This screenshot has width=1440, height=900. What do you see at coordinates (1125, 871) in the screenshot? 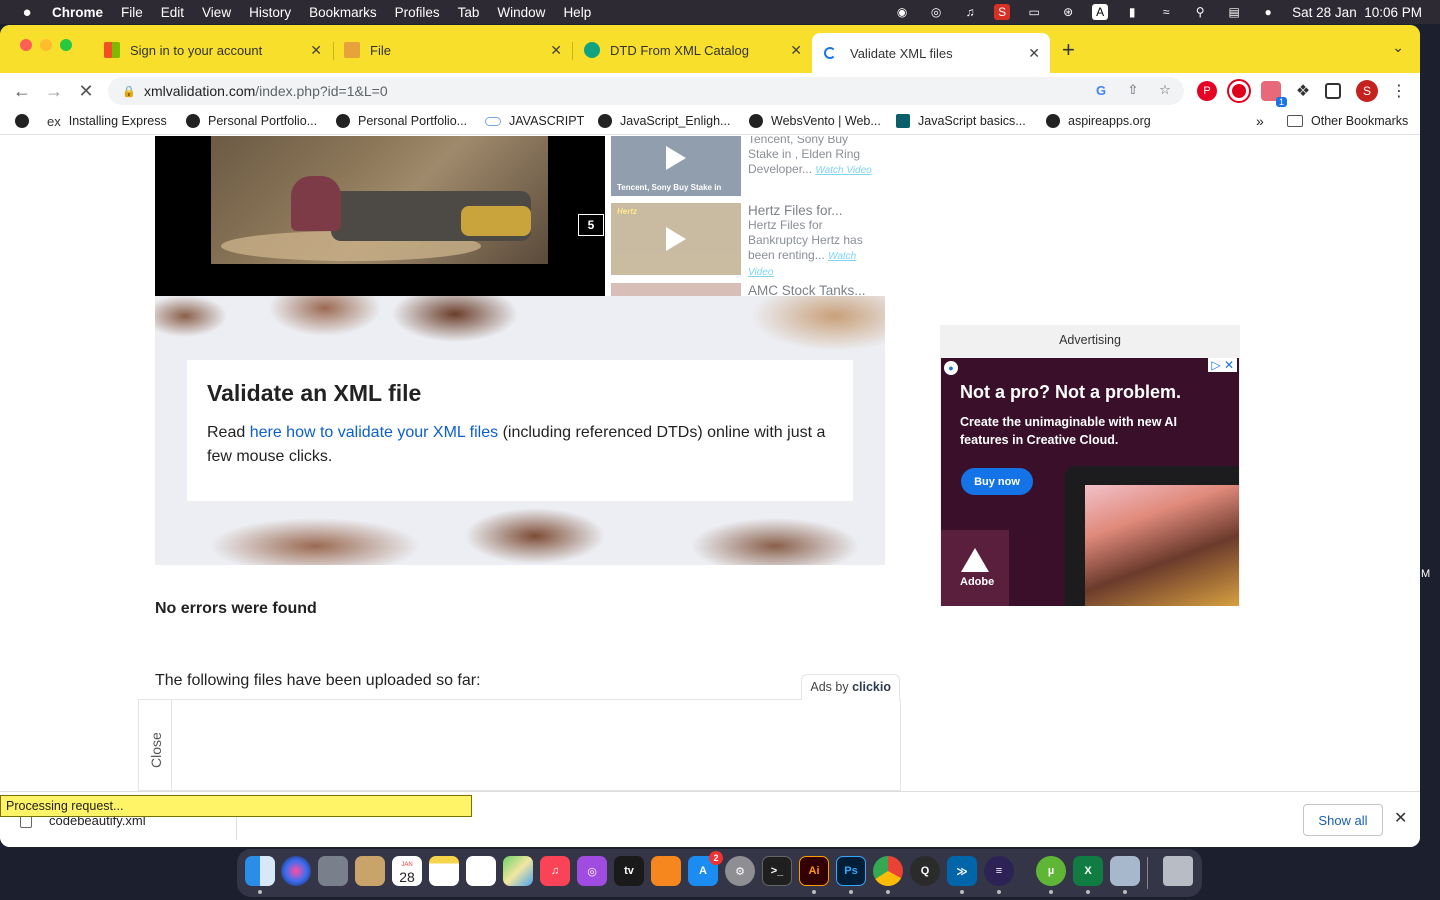
I see `preview-icon` at bounding box center [1125, 871].